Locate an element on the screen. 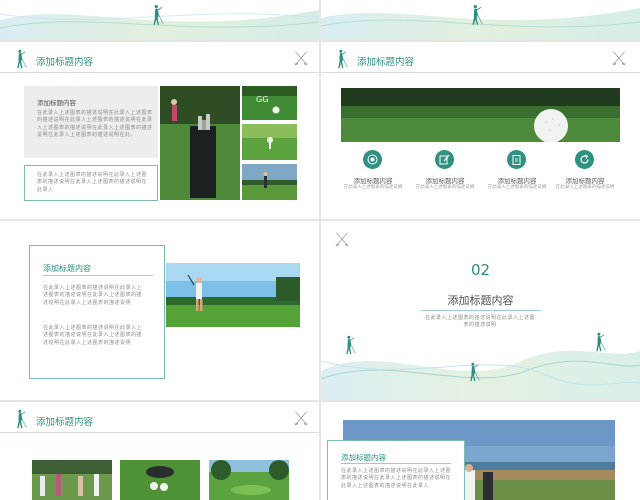  slide-photo-row: 添加标题内容 is located at coordinates (159, 451).